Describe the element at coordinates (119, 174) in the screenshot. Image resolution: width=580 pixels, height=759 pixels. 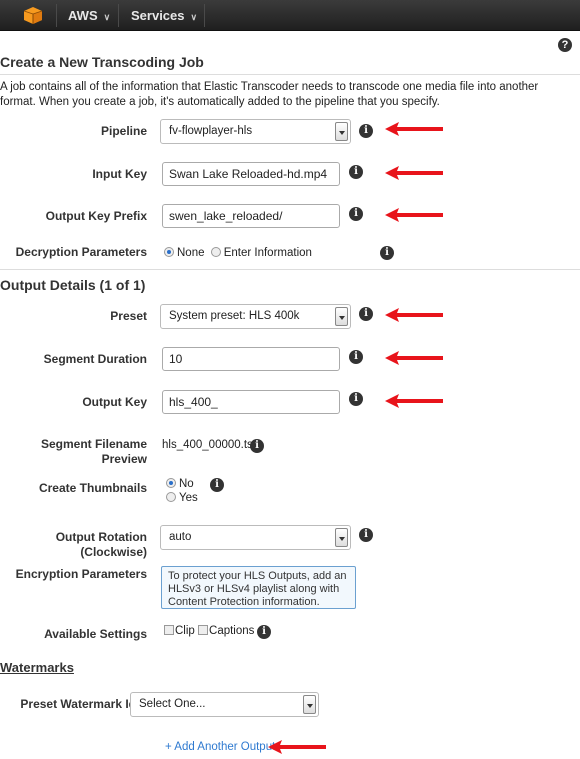
I see `input-key-label: Input Key` at that location.